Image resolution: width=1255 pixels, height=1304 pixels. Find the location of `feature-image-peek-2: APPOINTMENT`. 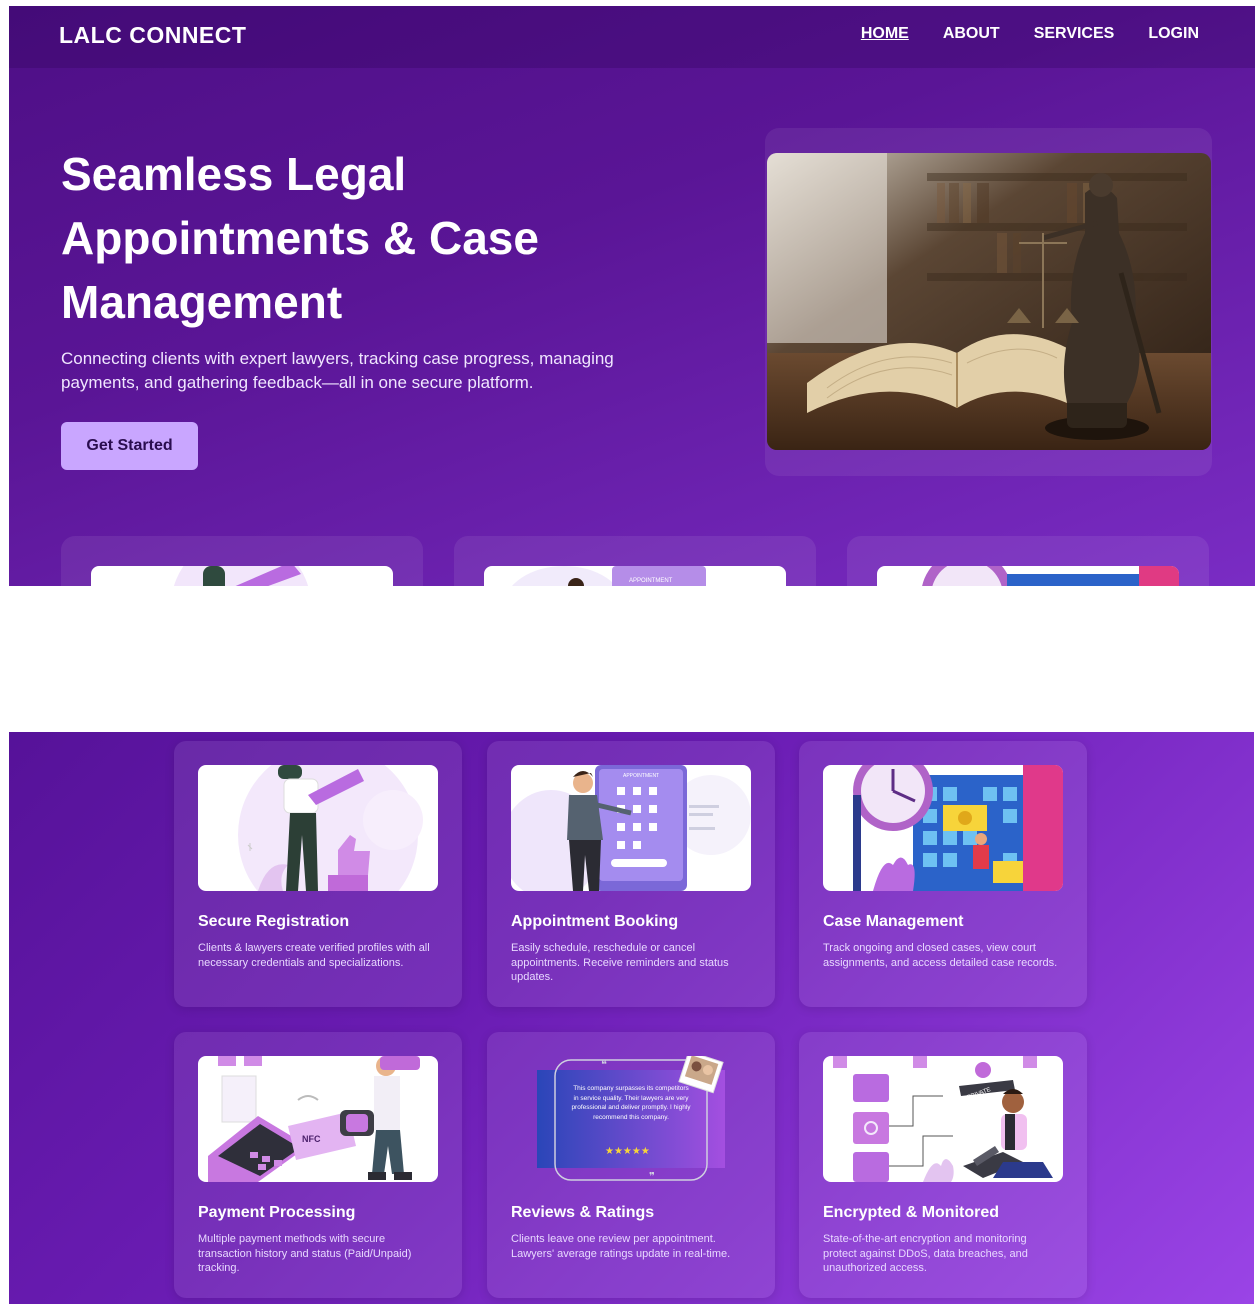

feature-image-peek-2: APPOINTMENT is located at coordinates (635, 576).